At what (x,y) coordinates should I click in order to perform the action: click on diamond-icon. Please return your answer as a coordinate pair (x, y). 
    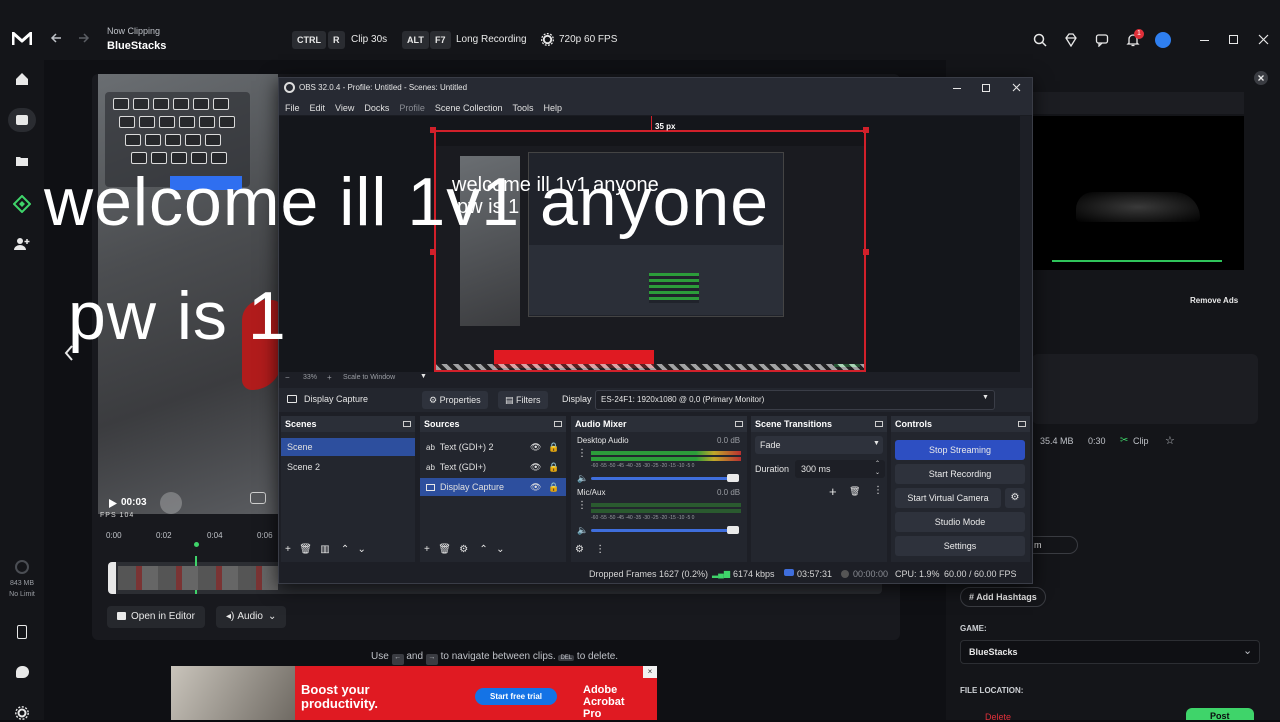
    Looking at the image, I should click on (1071, 40).